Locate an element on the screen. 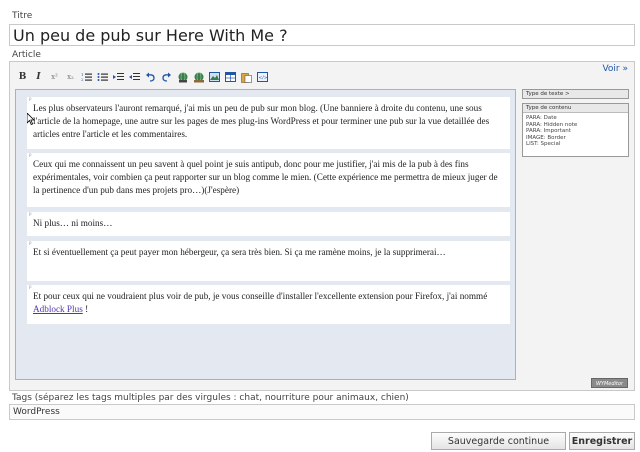 This screenshot has width=640, height=452. paragraph-text-after: ! is located at coordinates (85, 309).